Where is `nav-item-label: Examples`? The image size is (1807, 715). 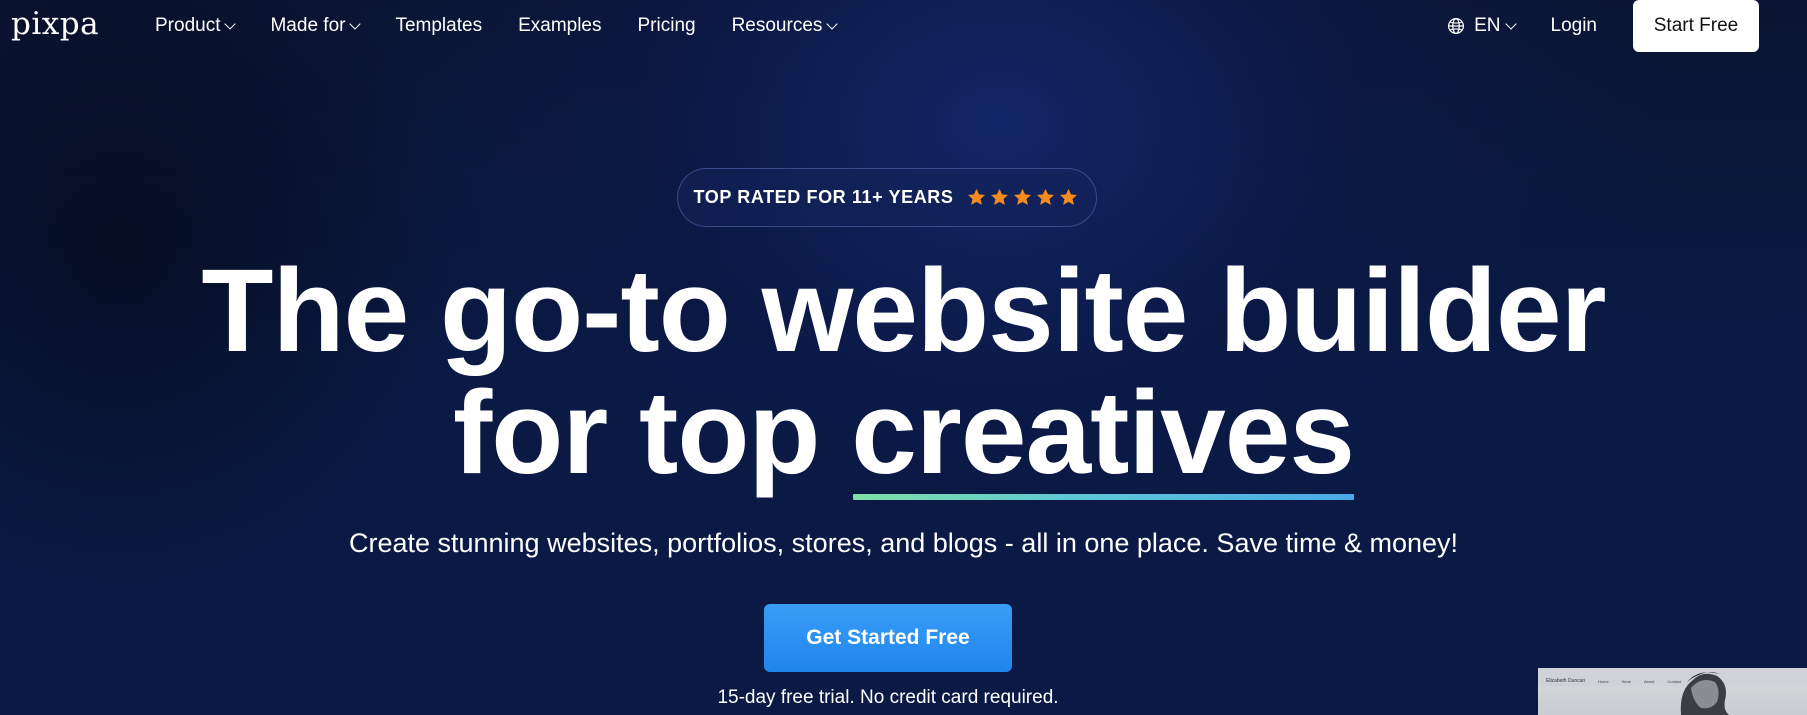
nav-item-label: Examples is located at coordinates (560, 25).